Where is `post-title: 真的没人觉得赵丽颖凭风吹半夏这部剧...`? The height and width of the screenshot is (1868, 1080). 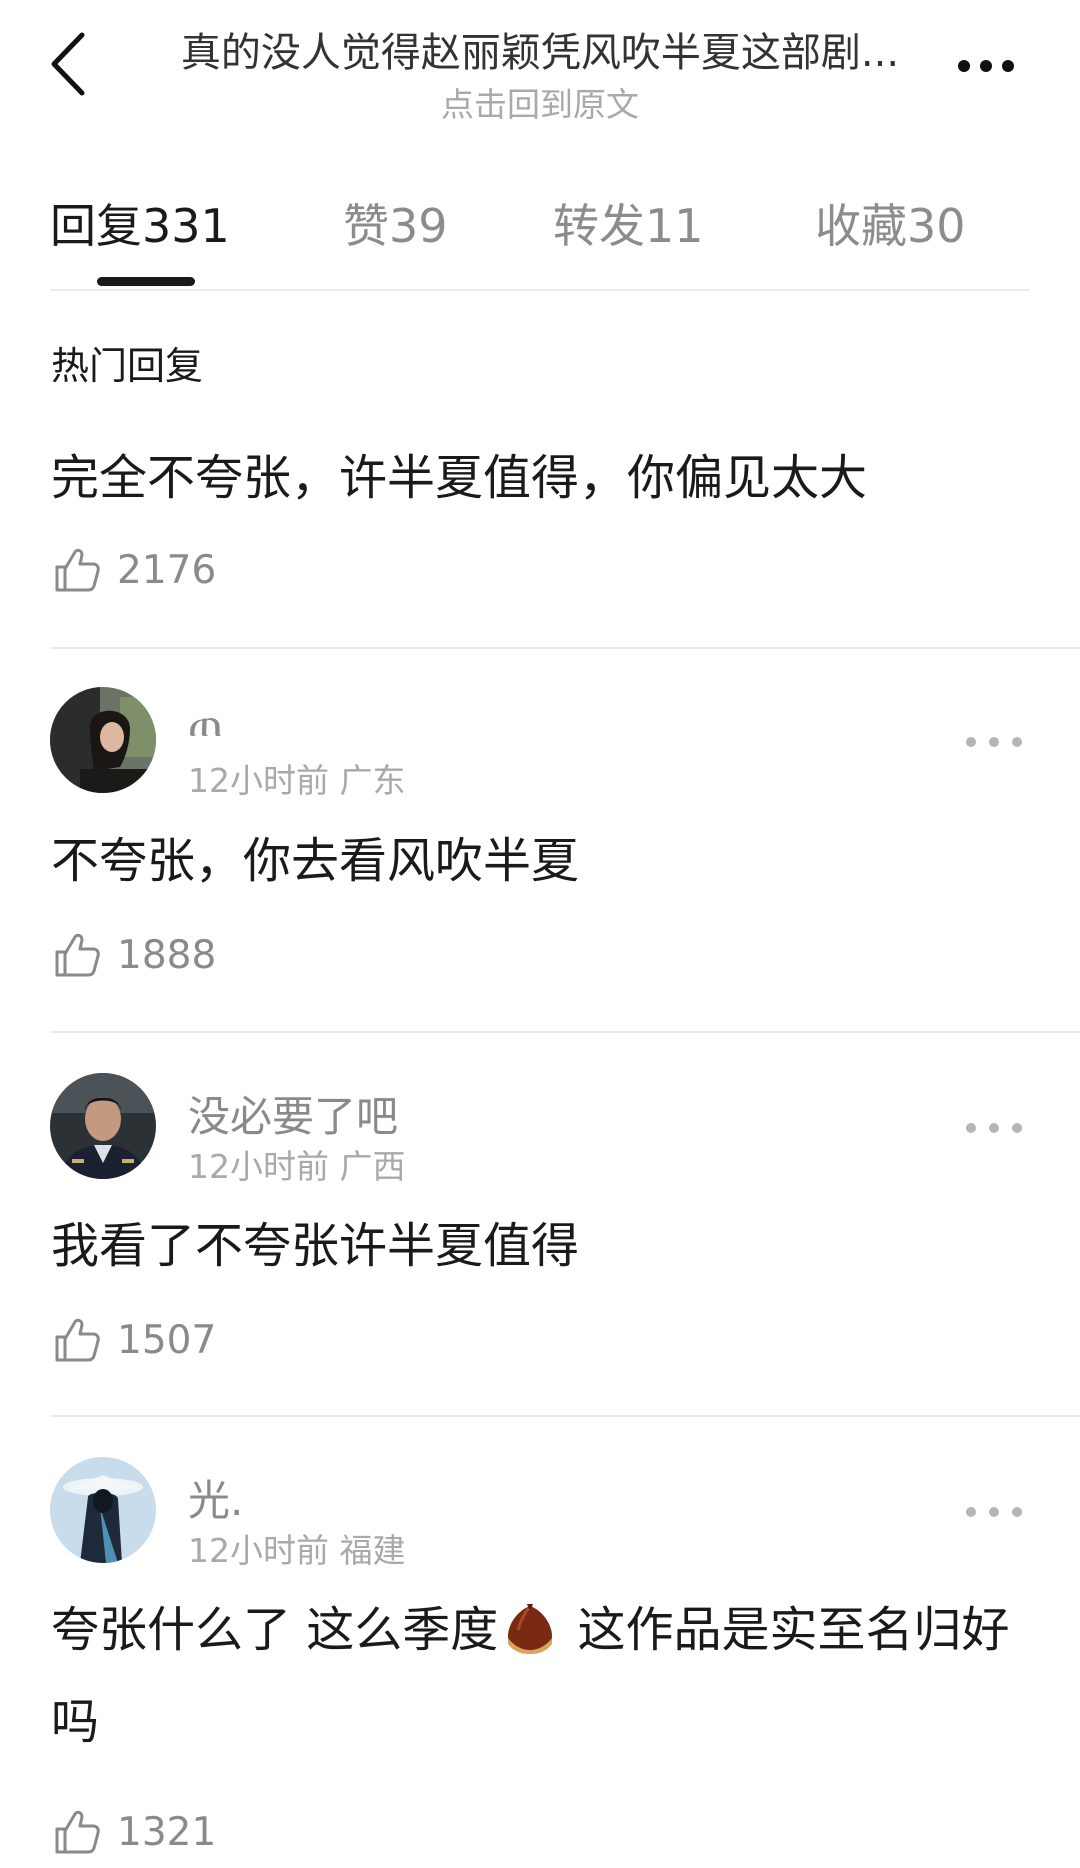 post-title: 真的没人觉得赵丽颖凭风吹半夏这部剧... is located at coordinates (540, 49).